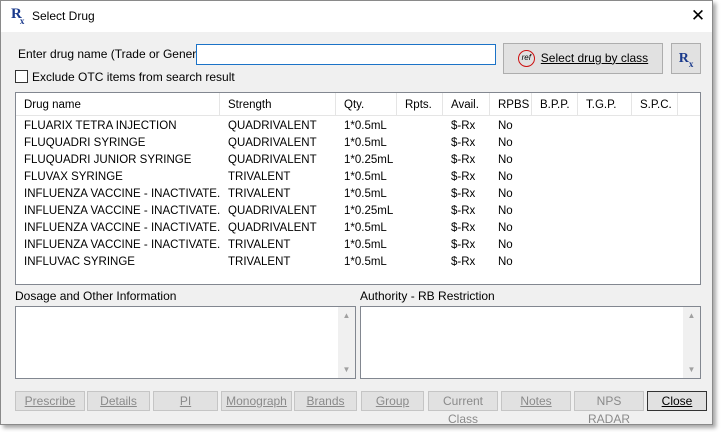  Describe the element at coordinates (73, 177) in the screenshot. I see `cell-name: FLUVAX SYRINGE` at that location.